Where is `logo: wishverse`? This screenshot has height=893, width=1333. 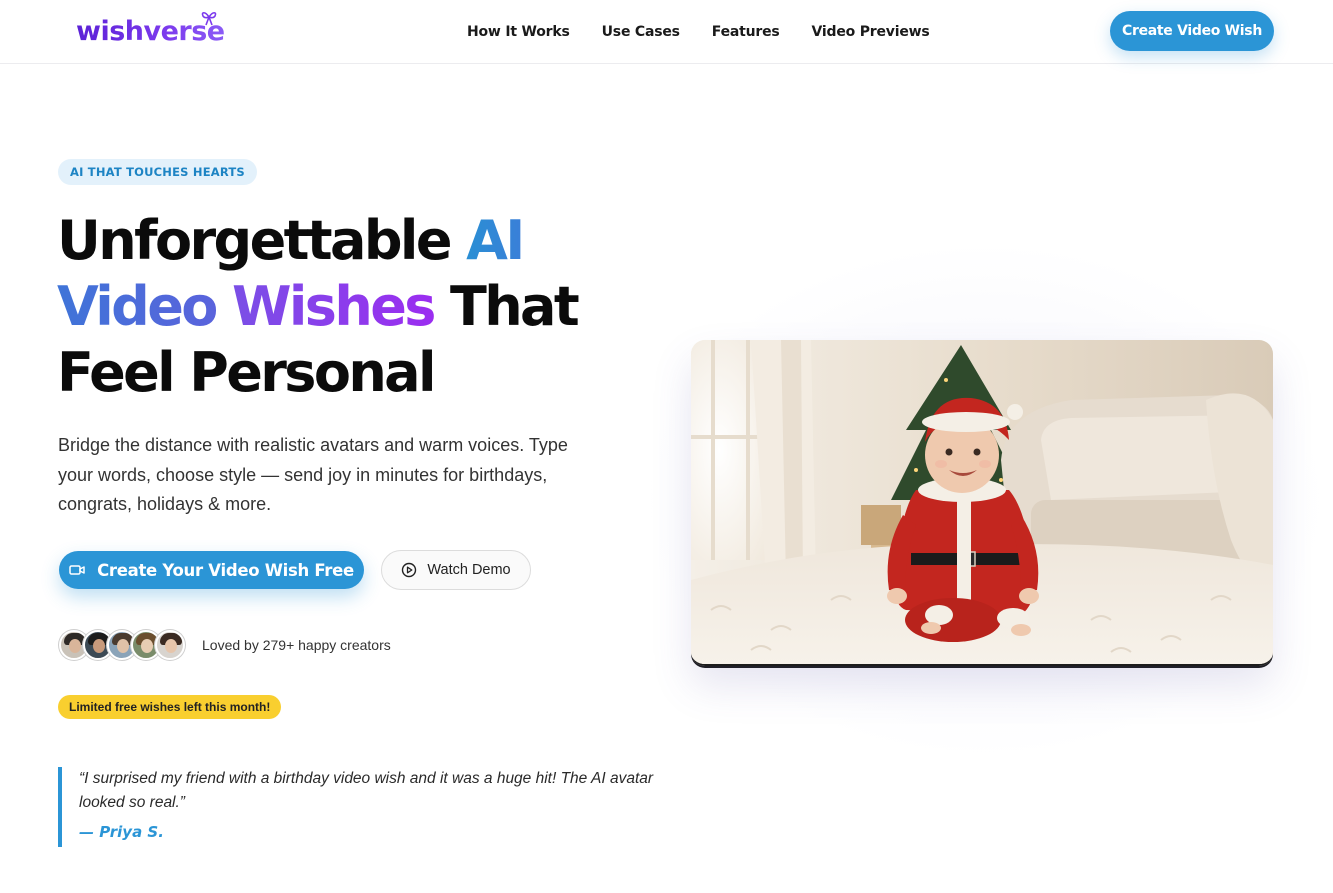
logo: wishverse is located at coordinates (150, 30).